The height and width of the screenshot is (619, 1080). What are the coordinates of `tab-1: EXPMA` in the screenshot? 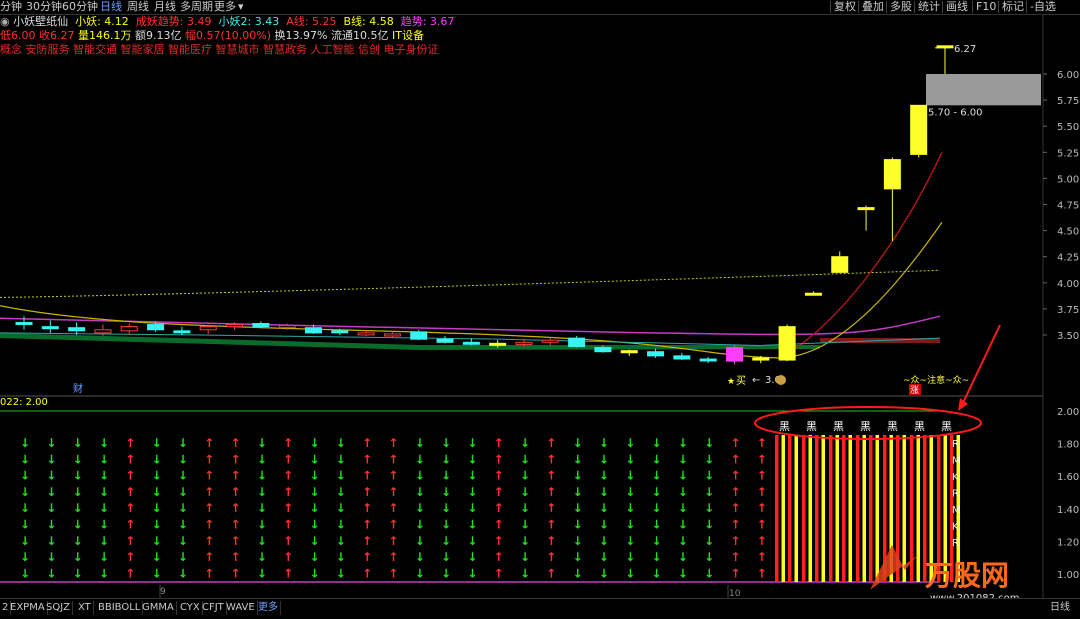 It's located at (28, 608).